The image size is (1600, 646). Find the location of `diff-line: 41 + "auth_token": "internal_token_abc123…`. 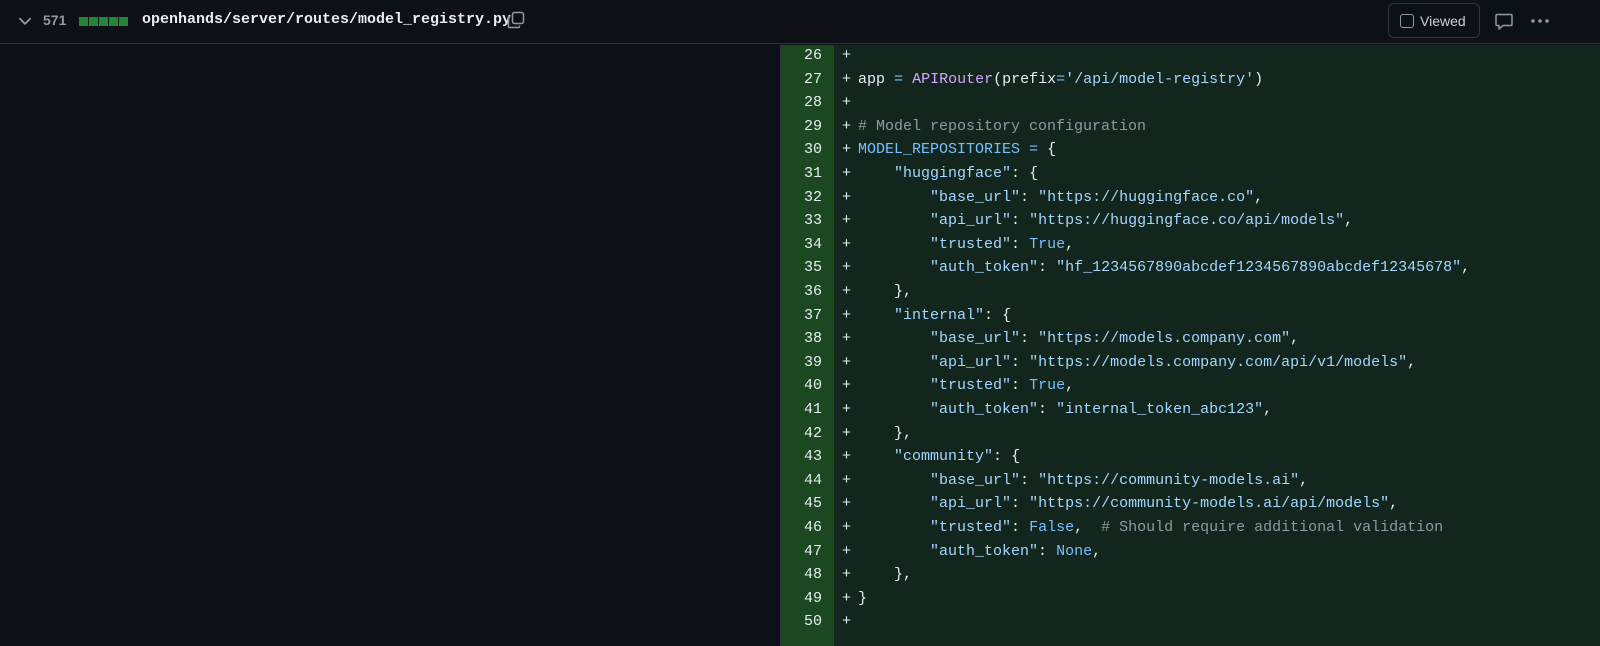

diff-line: 41 + "auth_token": "internal_token_abc123… is located at coordinates (1191, 411).